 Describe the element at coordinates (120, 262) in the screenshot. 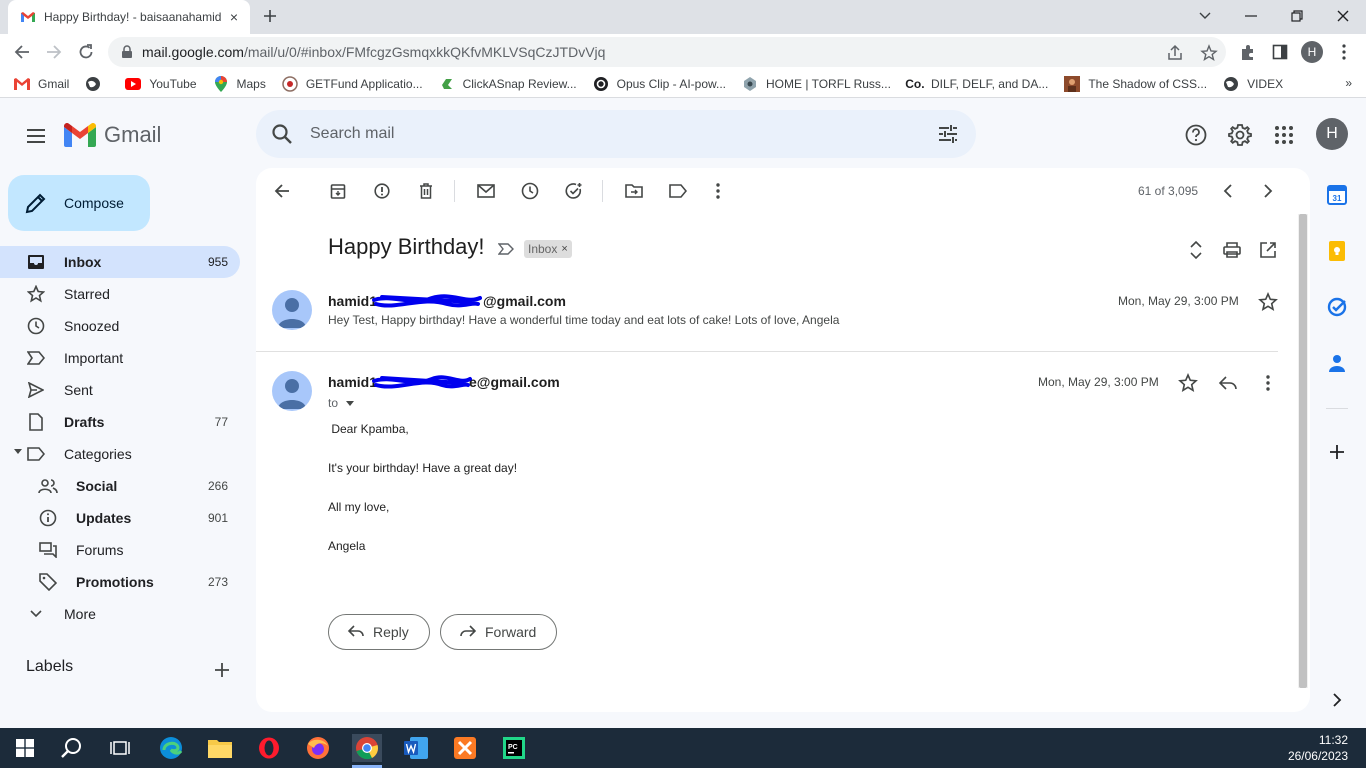

I see `sidebar-item-inbox: Inbox 955` at that location.